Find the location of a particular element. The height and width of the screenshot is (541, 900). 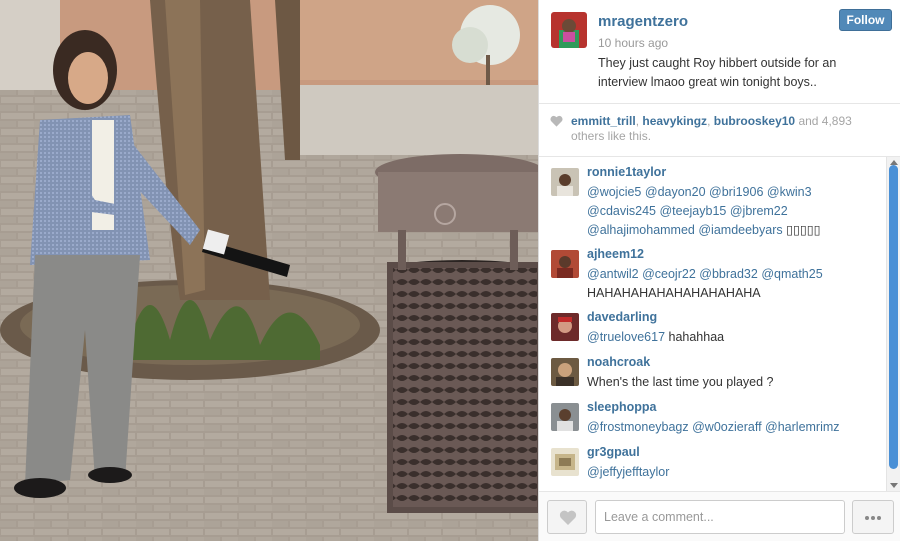

comment-line: @wojcie5 @dayon20 @bri1906 @kwin3 is located at coordinates (732, 192).